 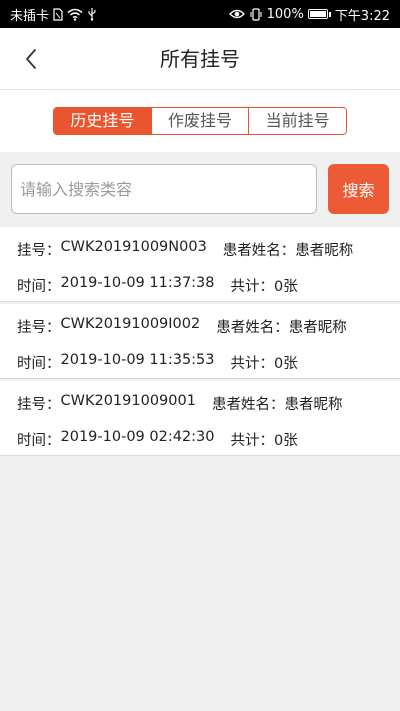 What do you see at coordinates (362, 16) in the screenshot?
I see `clock-text: 下午3:22` at bounding box center [362, 16].